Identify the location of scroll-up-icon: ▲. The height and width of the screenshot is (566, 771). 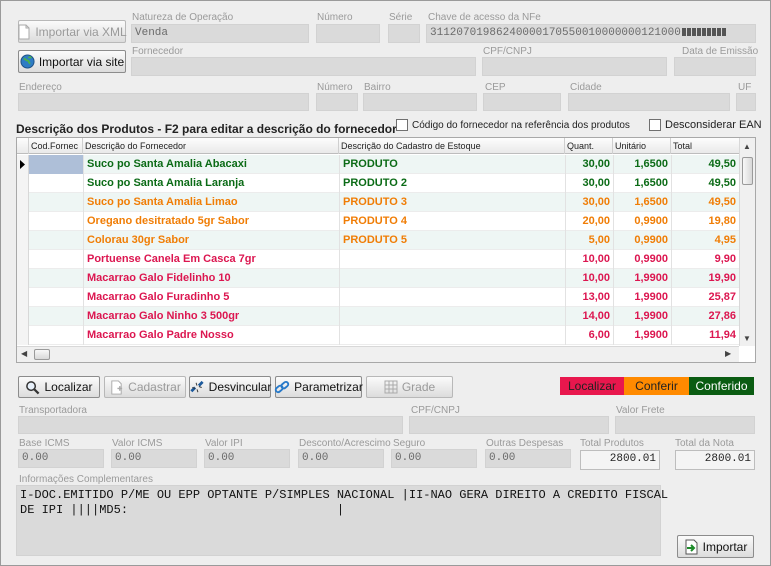
(747, 146).